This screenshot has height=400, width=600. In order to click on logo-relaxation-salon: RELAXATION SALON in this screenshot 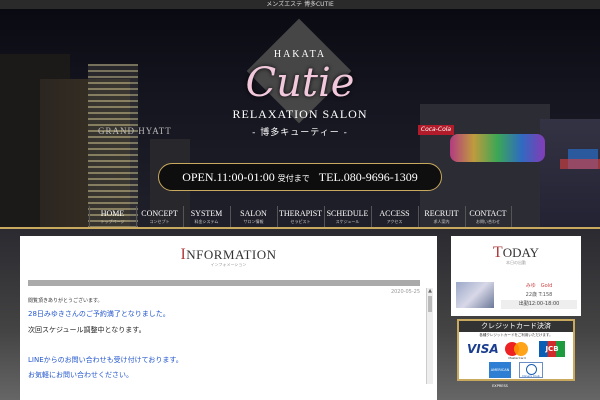, I will do `click(300, 114)`.